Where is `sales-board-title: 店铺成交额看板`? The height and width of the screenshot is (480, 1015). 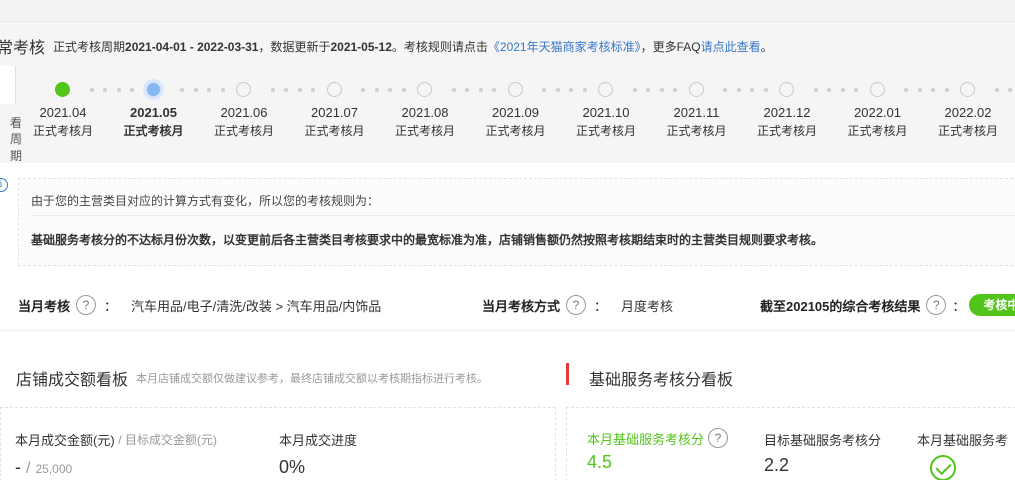 sales-board-title: 店铺成交额看板 is located at coordinates (72, 380).